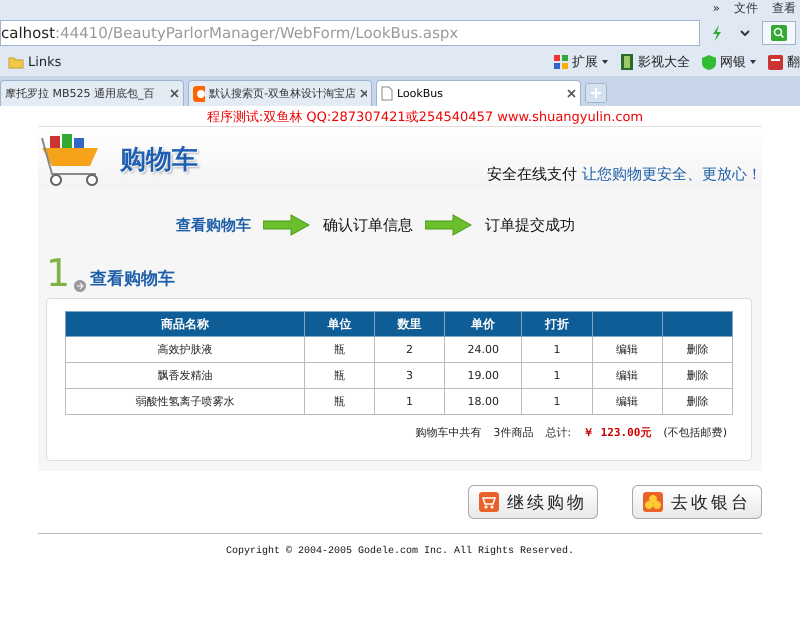  What do you see at coordinates (425, 117) in the screenshot?
I see `notice-text: 程序测试:双鱼林 QQ:287307421或254540457 www.shuangyulin.com` at bounding box center [425, 117].